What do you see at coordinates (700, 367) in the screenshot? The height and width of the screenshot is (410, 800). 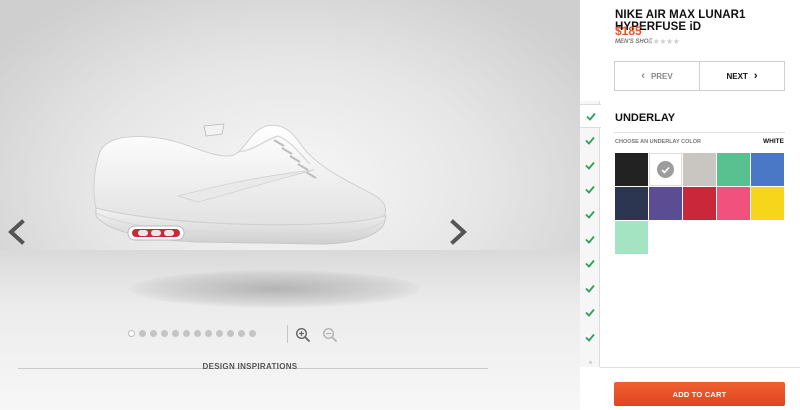 I see `panel-footer-divider` at bounding box center [700, 367].